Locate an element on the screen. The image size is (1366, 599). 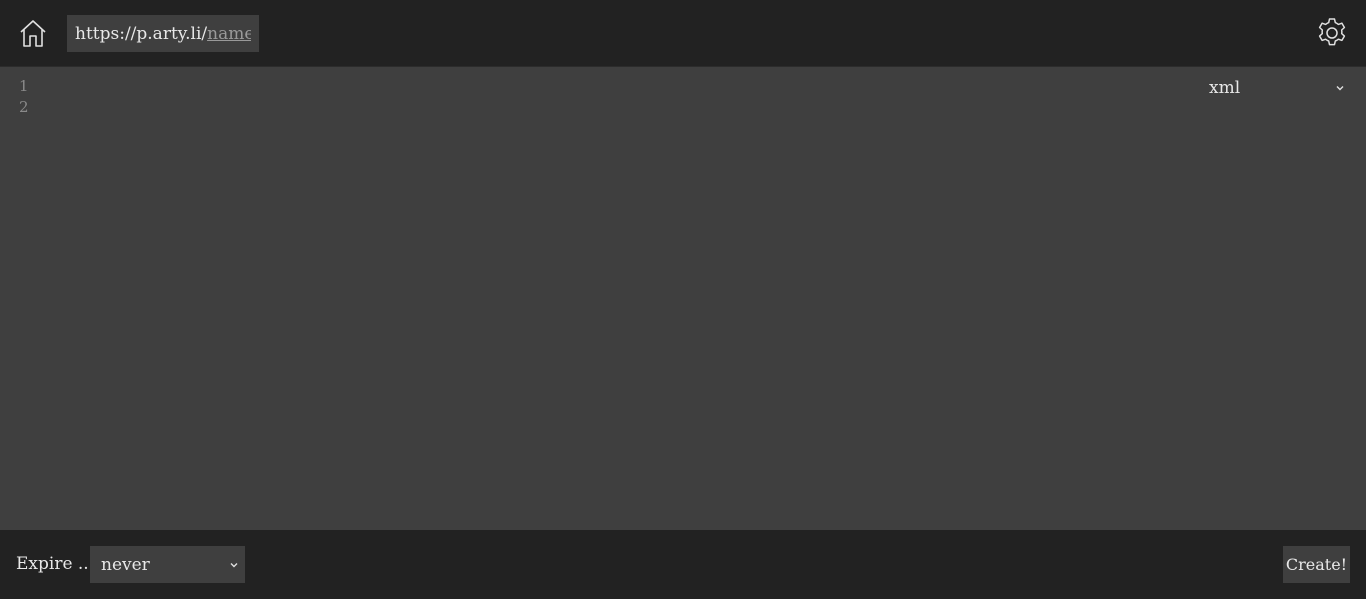
top-bar: https://p.arty.li/ is located at coordinates (683, 33).